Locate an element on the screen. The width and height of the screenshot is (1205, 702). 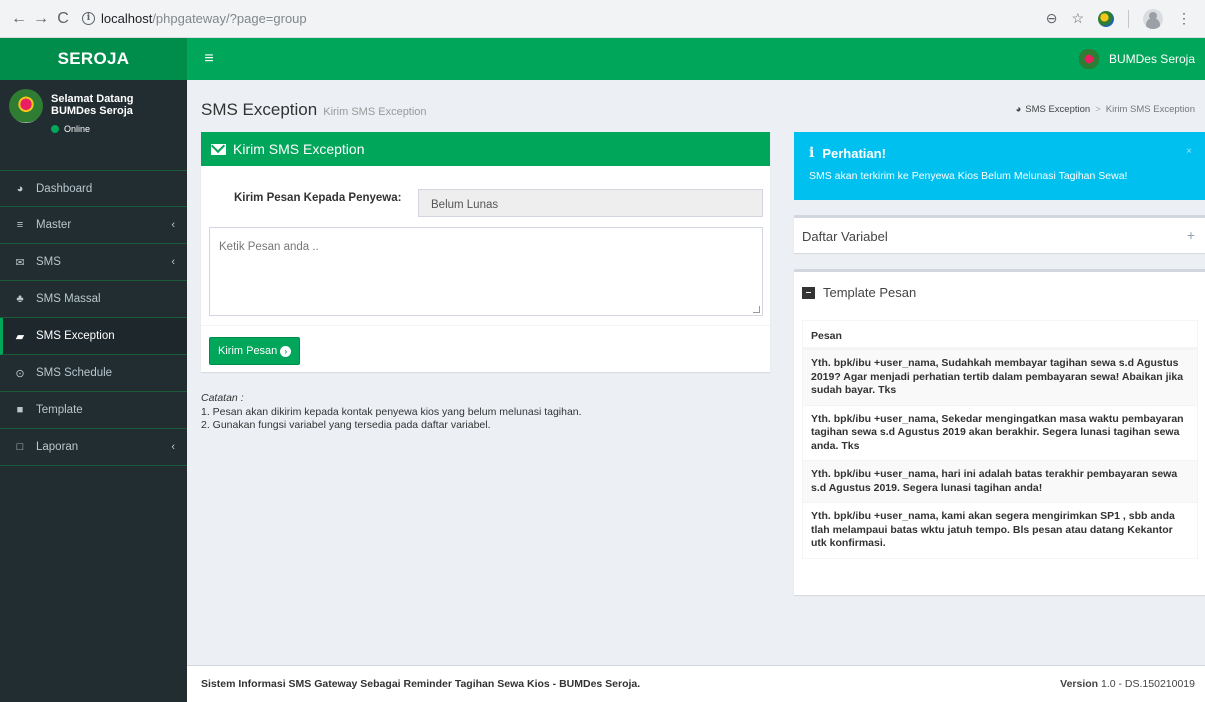
profile-avatar-icon is located at coordinates (1153, 18).